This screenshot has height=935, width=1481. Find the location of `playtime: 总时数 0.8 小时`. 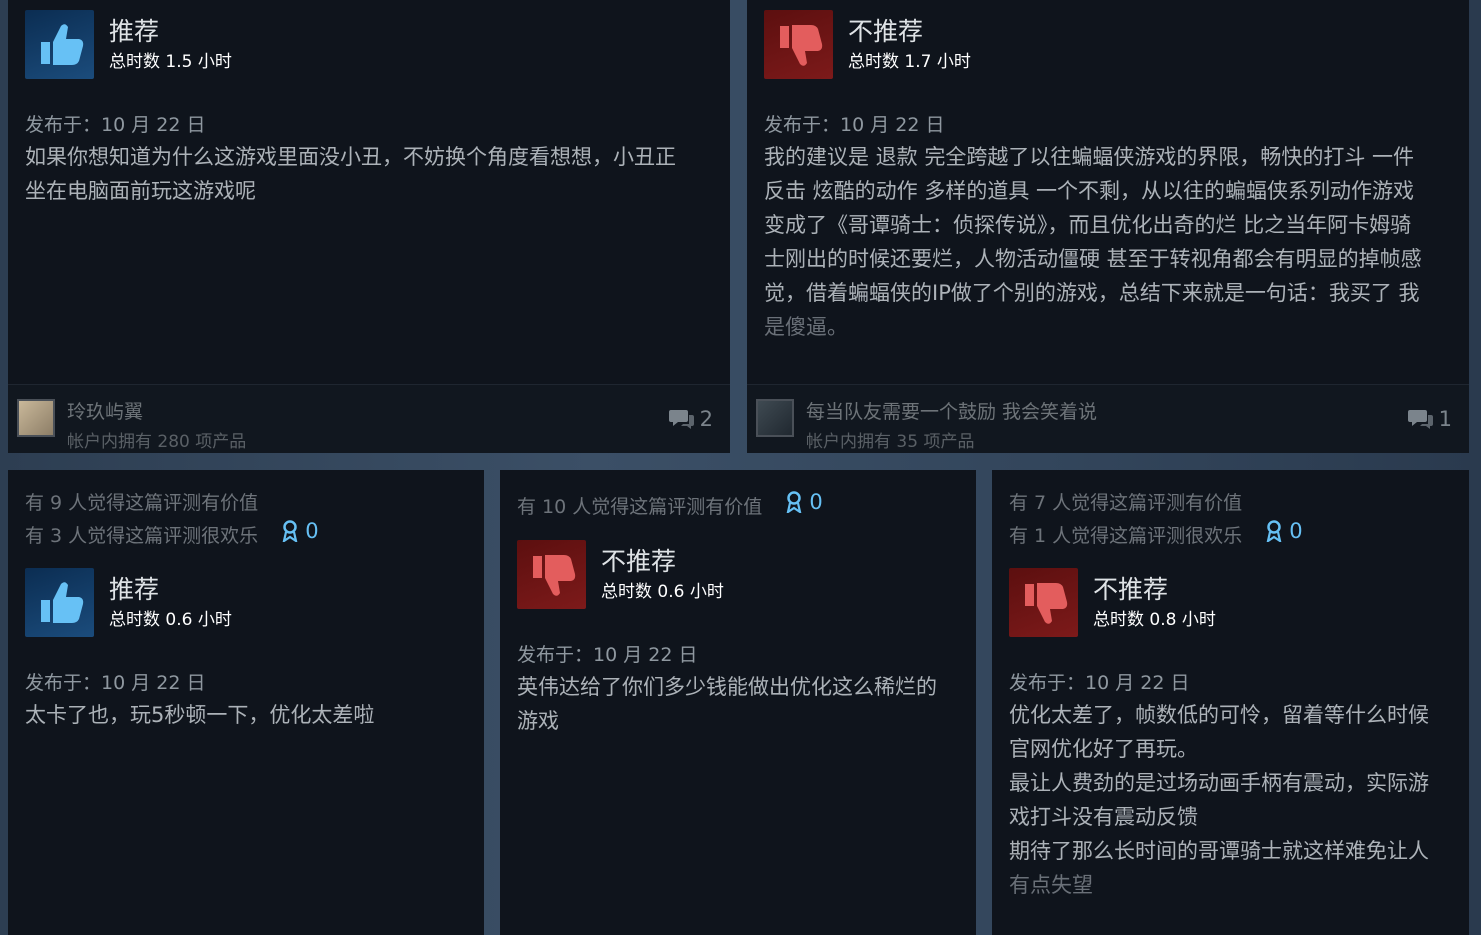

playtime: 总时数 0.8 小时 is located at coordinates (1154, 619).